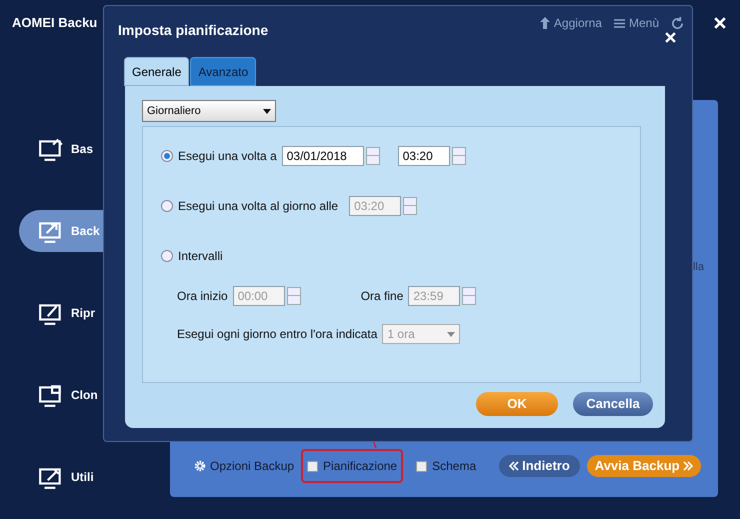  Describe the element at coordinates (51, 149) in the screenshot. I see `computer-icon` at that location.